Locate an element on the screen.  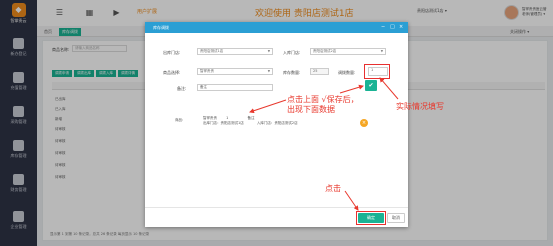
qty-highlight-box is located at coordinates (377, 71).